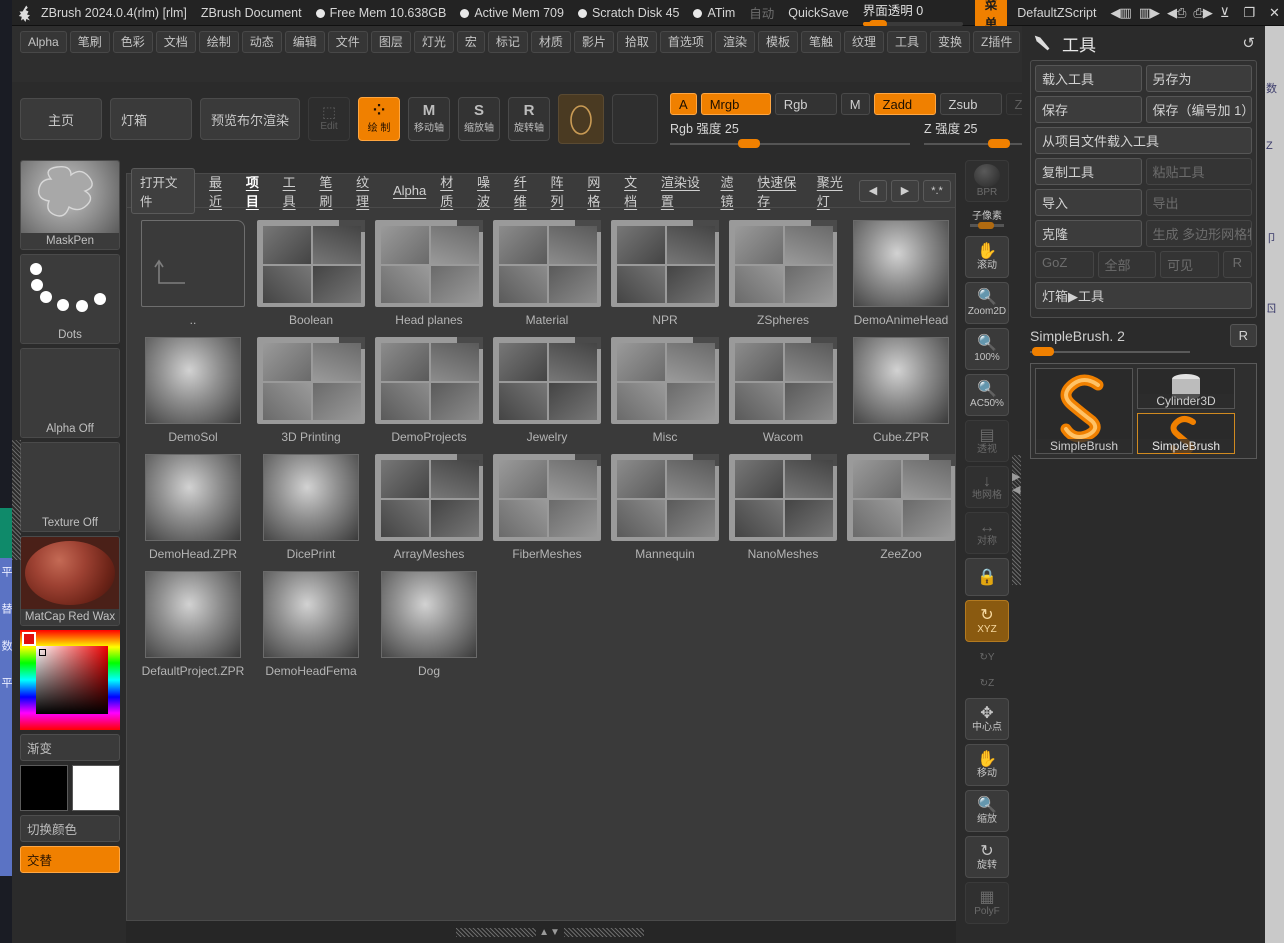 The width and height of the screenshot is (1284, 943). Describe the element at coordinates (250, 119) in the screenshot. I see `preview-boolean-button: 预览布尔渲染` at that location.